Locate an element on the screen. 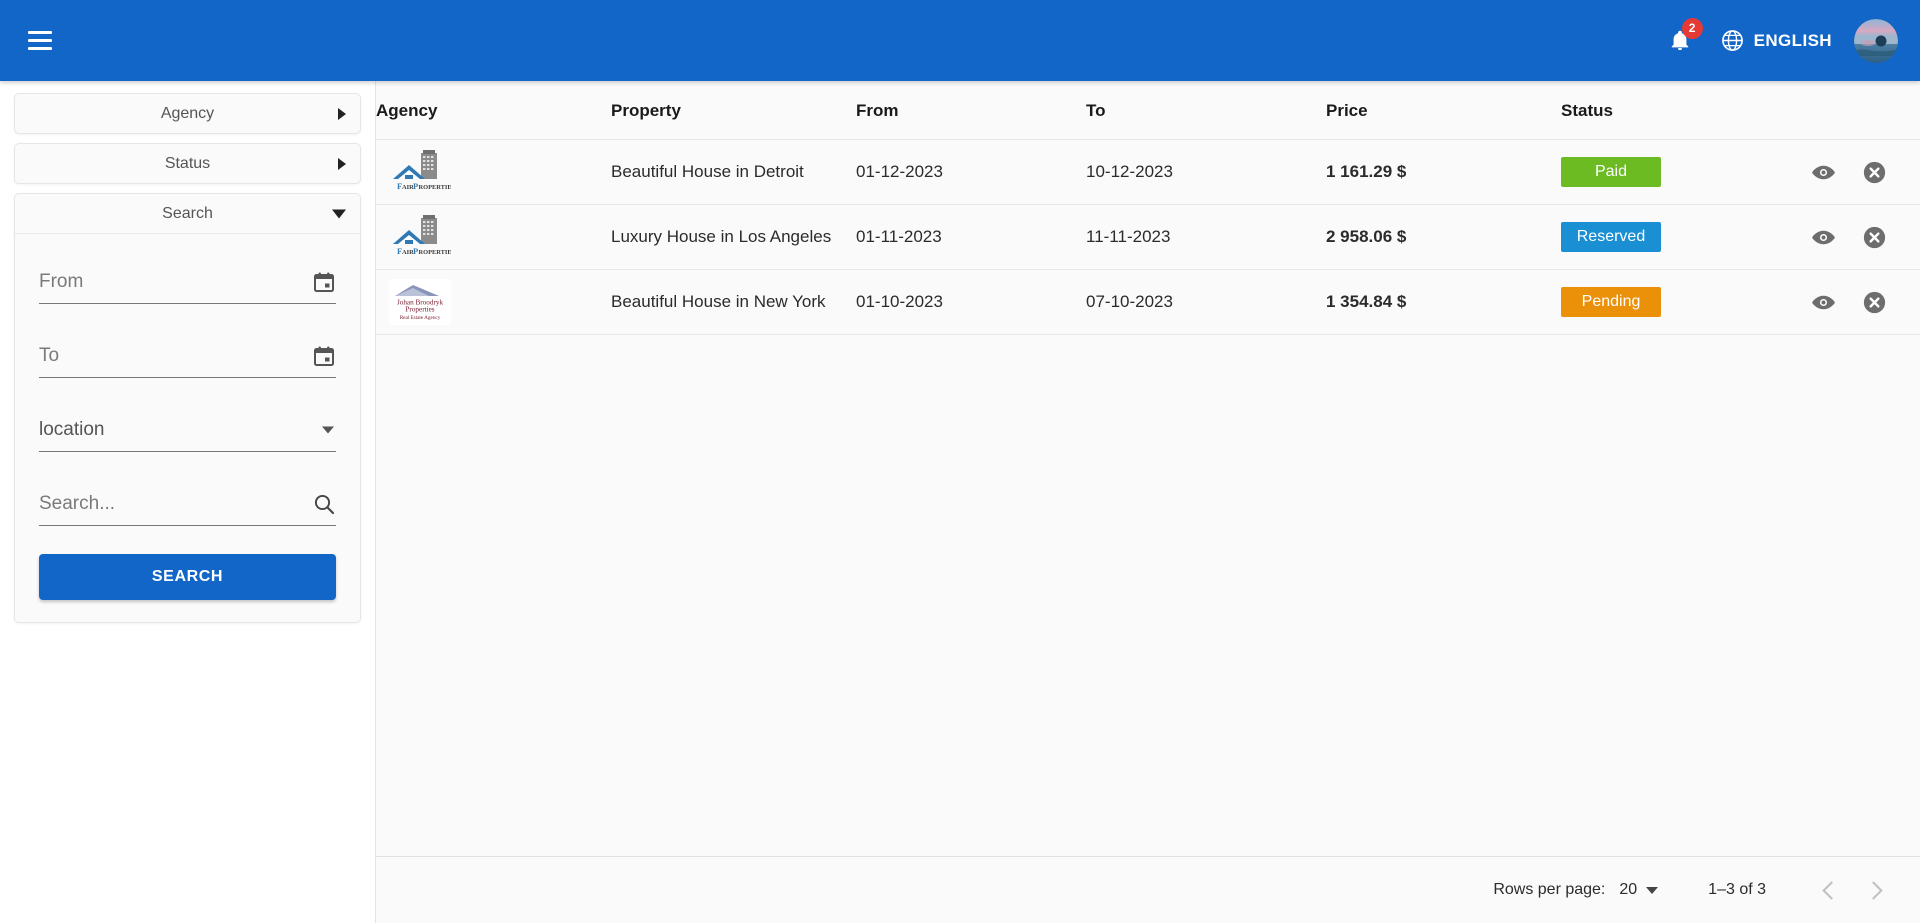 The image size is (1920, 923). keyword-search-field is located at coordinates (187, 504).